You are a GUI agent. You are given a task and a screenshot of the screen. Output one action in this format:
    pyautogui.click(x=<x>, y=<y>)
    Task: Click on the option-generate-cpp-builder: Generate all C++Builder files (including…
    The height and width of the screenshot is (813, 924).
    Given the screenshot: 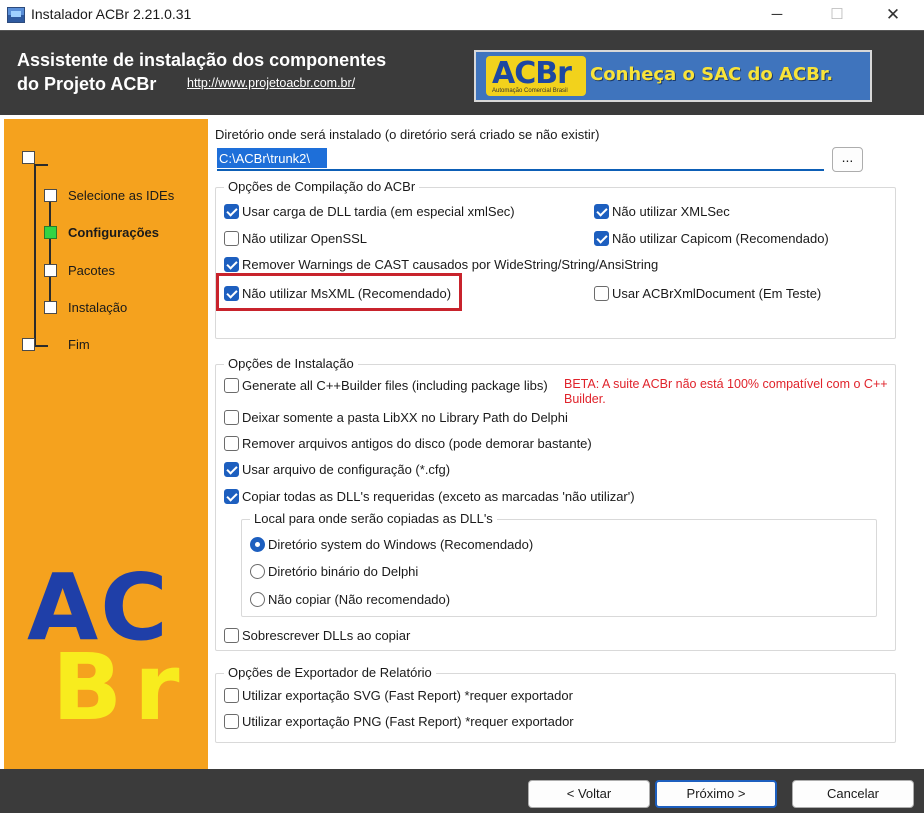 What is the action you would take?
    pyautogui.click(x=386, y=385)
    